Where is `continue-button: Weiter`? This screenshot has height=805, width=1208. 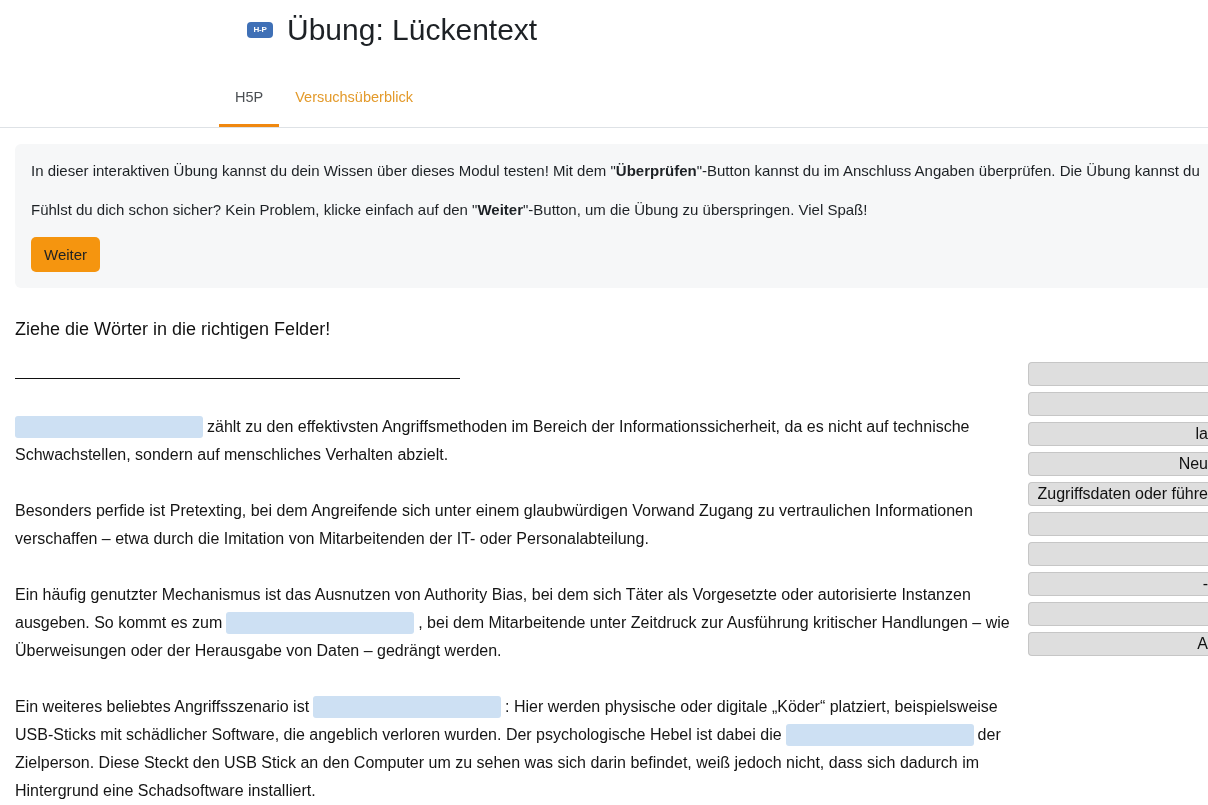 continue-button: Weiter is located at coordinates (66, 254).